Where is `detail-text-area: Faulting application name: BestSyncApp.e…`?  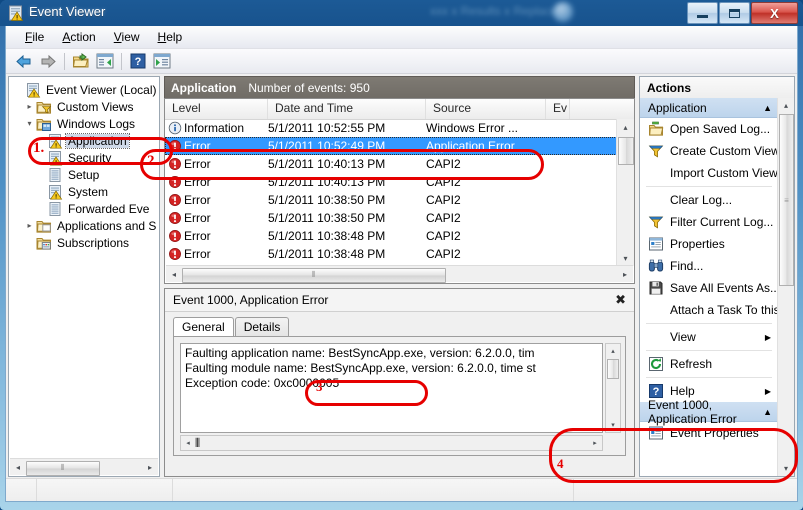
detail-text-area: Faulting application name: BestSyncApp.e… is located at coordinates (391, 388).